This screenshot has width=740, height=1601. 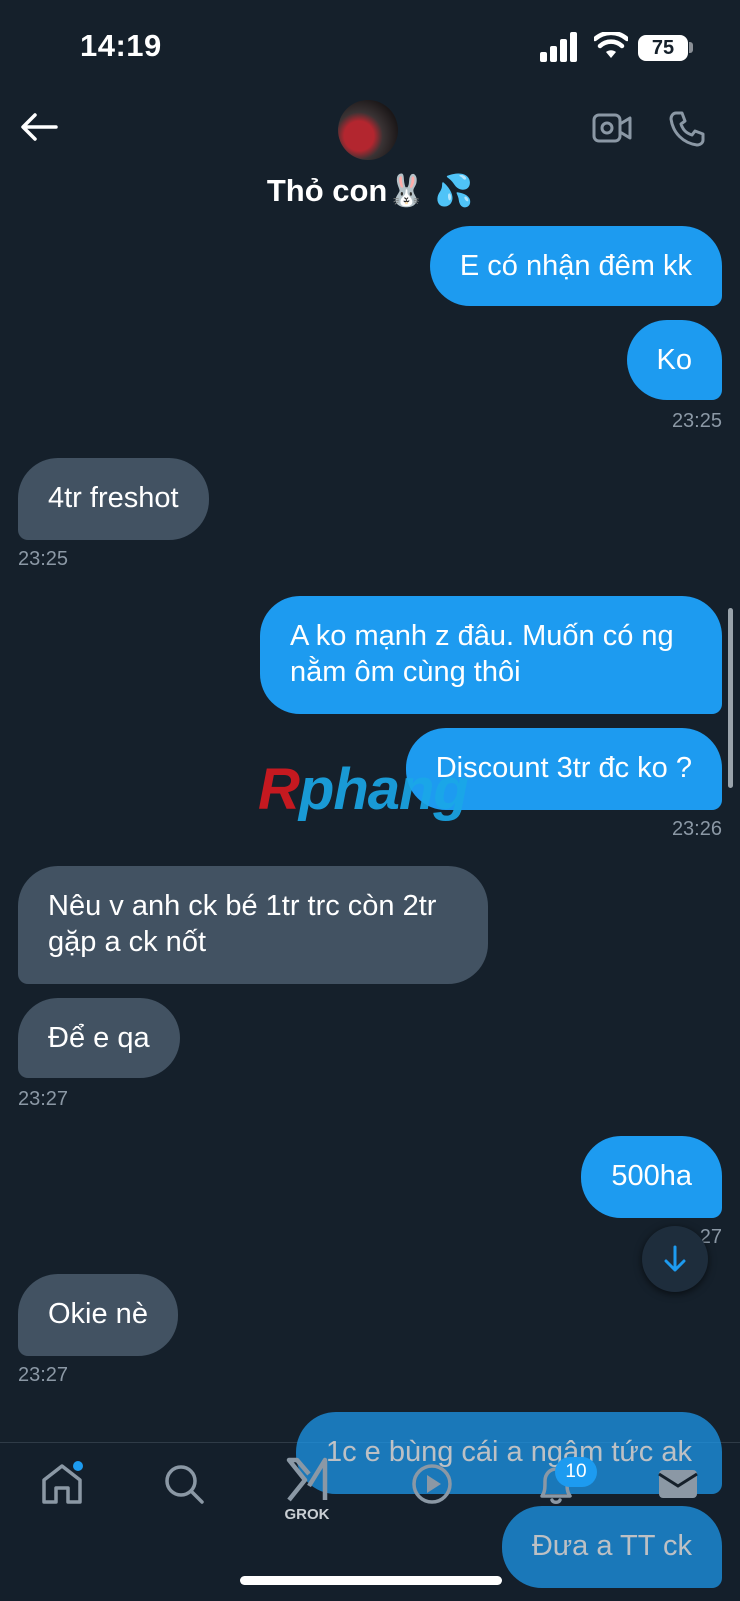 What do you see at coordinates (184, 1484) in the screenshot?
I see `search-icon` at bounding box center [184, 1484].